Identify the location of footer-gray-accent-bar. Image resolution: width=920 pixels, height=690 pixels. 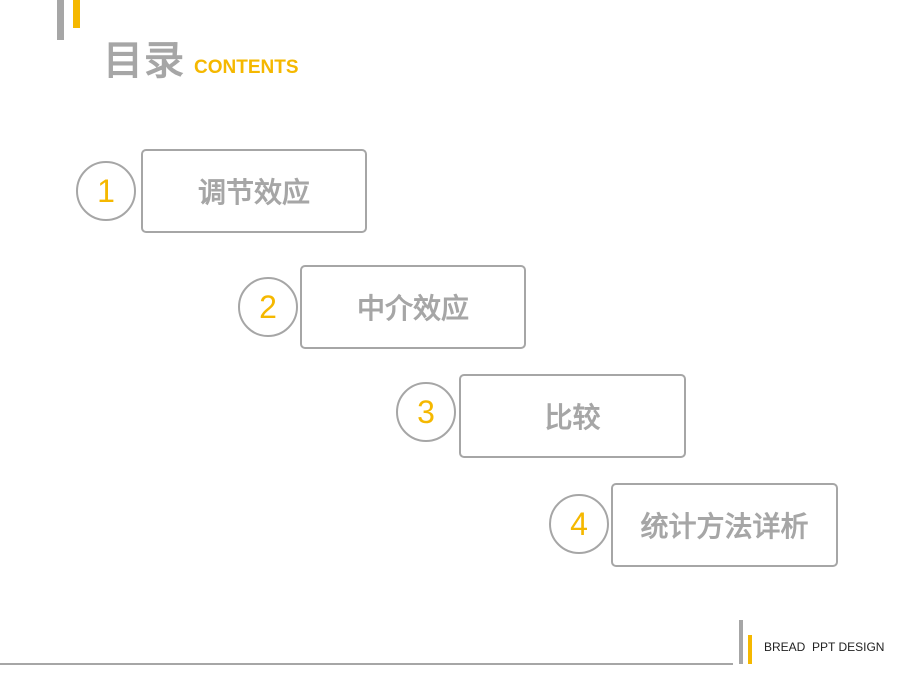
(741, 642).